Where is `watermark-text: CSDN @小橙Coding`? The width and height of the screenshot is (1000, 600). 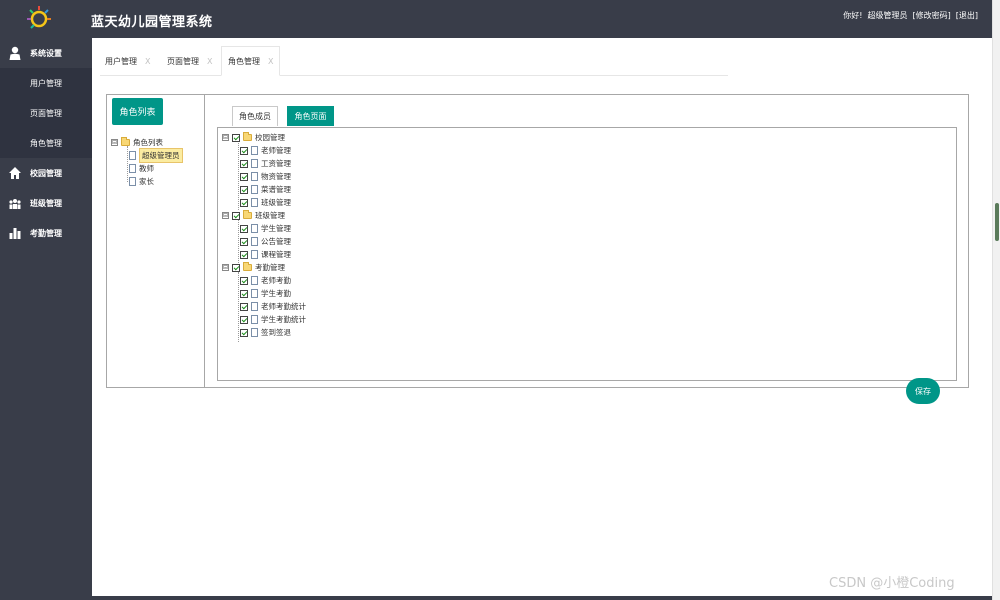 watermark-text: CSDN @小橙Coding is located at coordinates (892, 583).